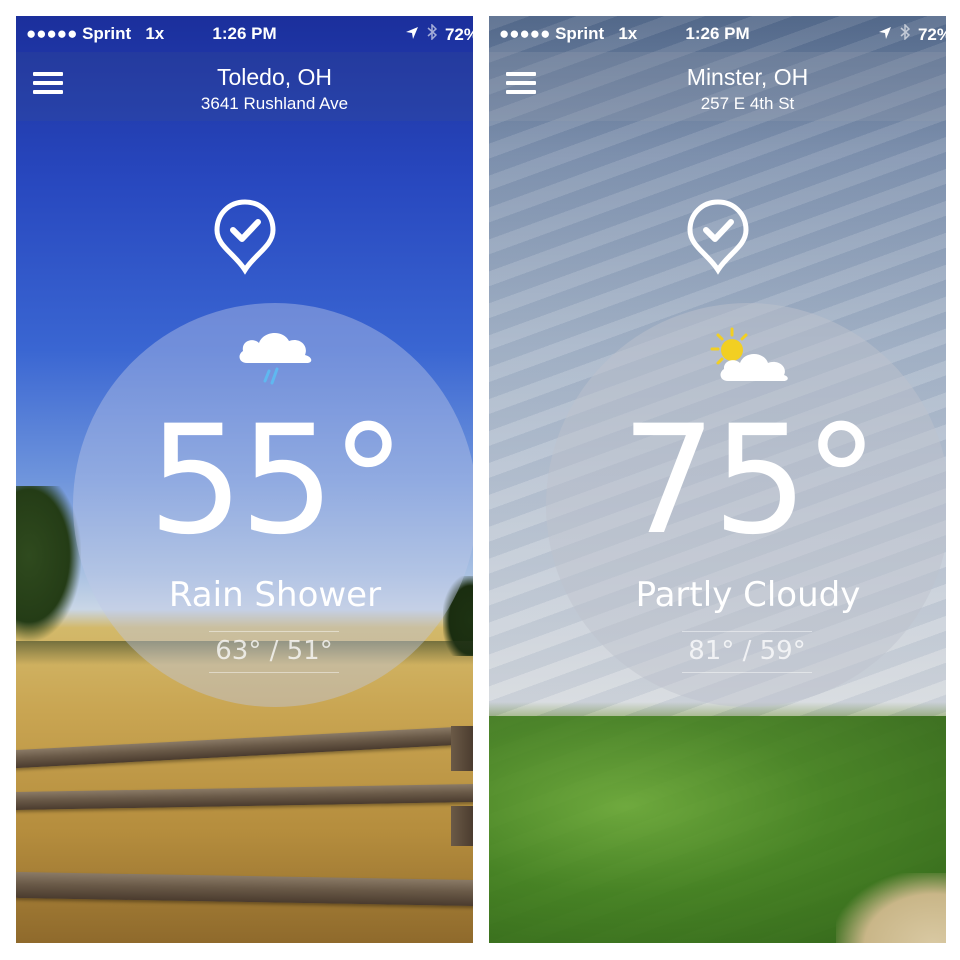  Describe the element at coordinates (274, 652) in the screenshot. I see `high-low-temperature: 63° / 51°` at that location.